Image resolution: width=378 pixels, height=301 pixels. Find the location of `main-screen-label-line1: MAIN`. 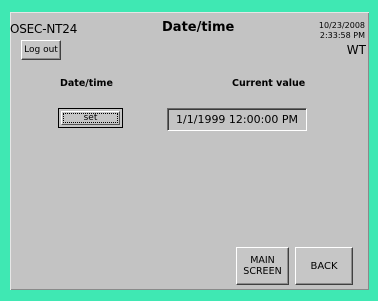

main-screen-label-line1: MAIN is located at coordinates (262, 260).